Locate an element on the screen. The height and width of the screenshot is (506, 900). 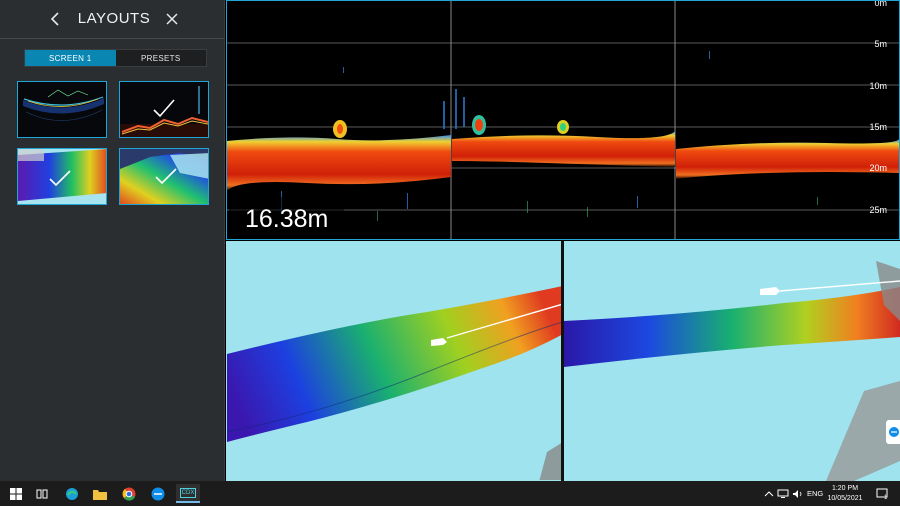
chrome-button is located at coordinates (129, 493).